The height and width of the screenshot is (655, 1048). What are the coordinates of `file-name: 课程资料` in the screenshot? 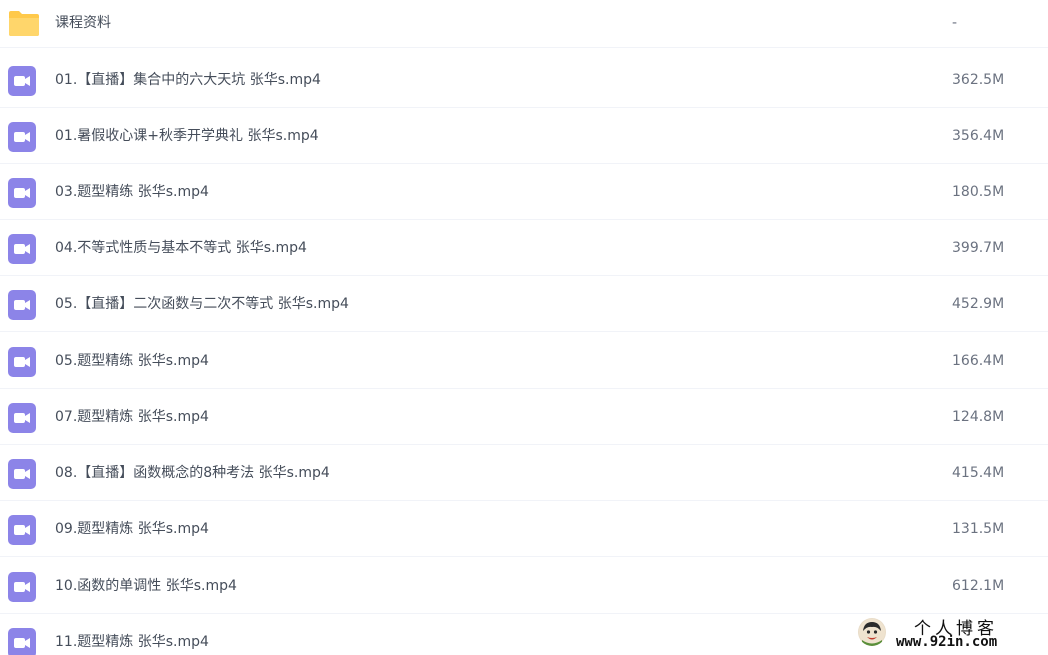 It's located at (83, 23).